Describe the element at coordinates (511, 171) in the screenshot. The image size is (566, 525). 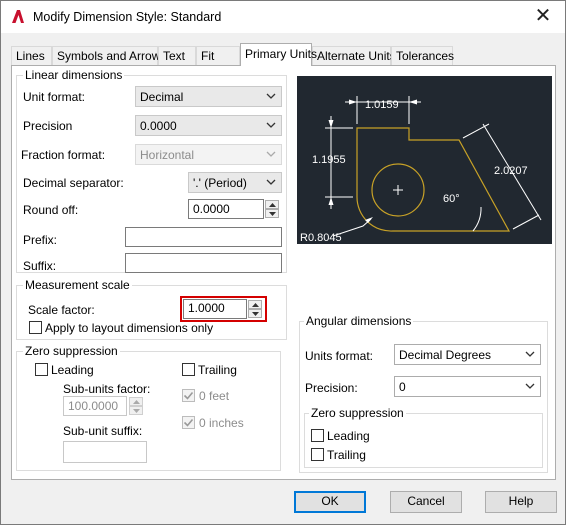
I see `preview-dim-right: 2.0207` at that location.